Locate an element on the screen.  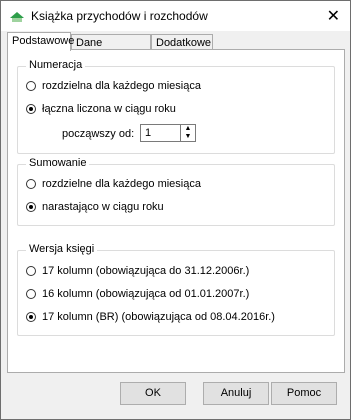
wersja-radio-17-kolumn: 17 kolumn (obowiązująca do 31.12.2006r.) is located at coordinates (137, 271).